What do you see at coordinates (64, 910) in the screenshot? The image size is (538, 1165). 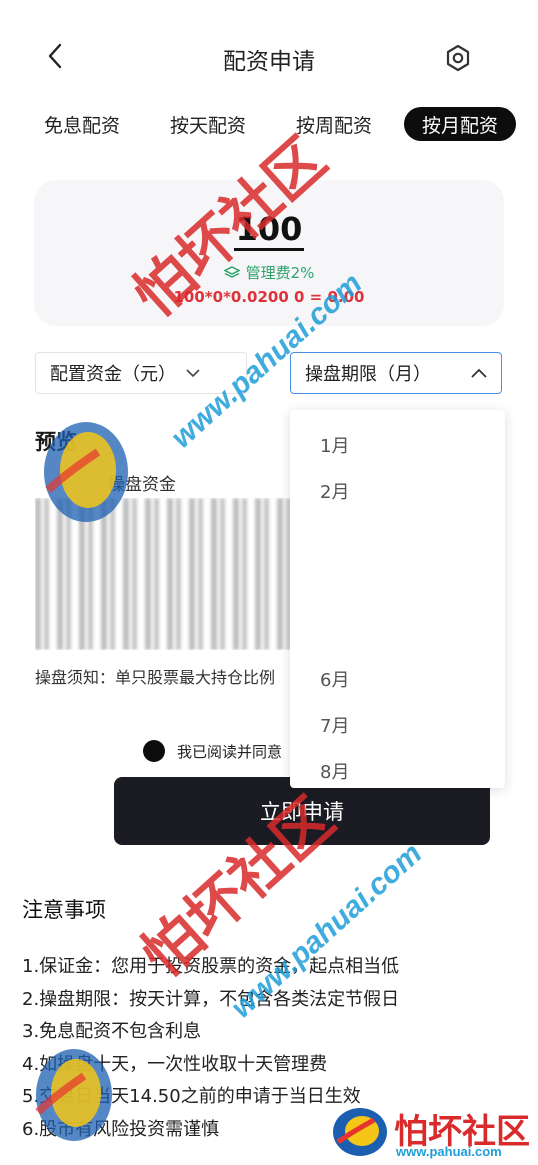 I see `notes-title: 注意事项` at bounding box center [64, 910].